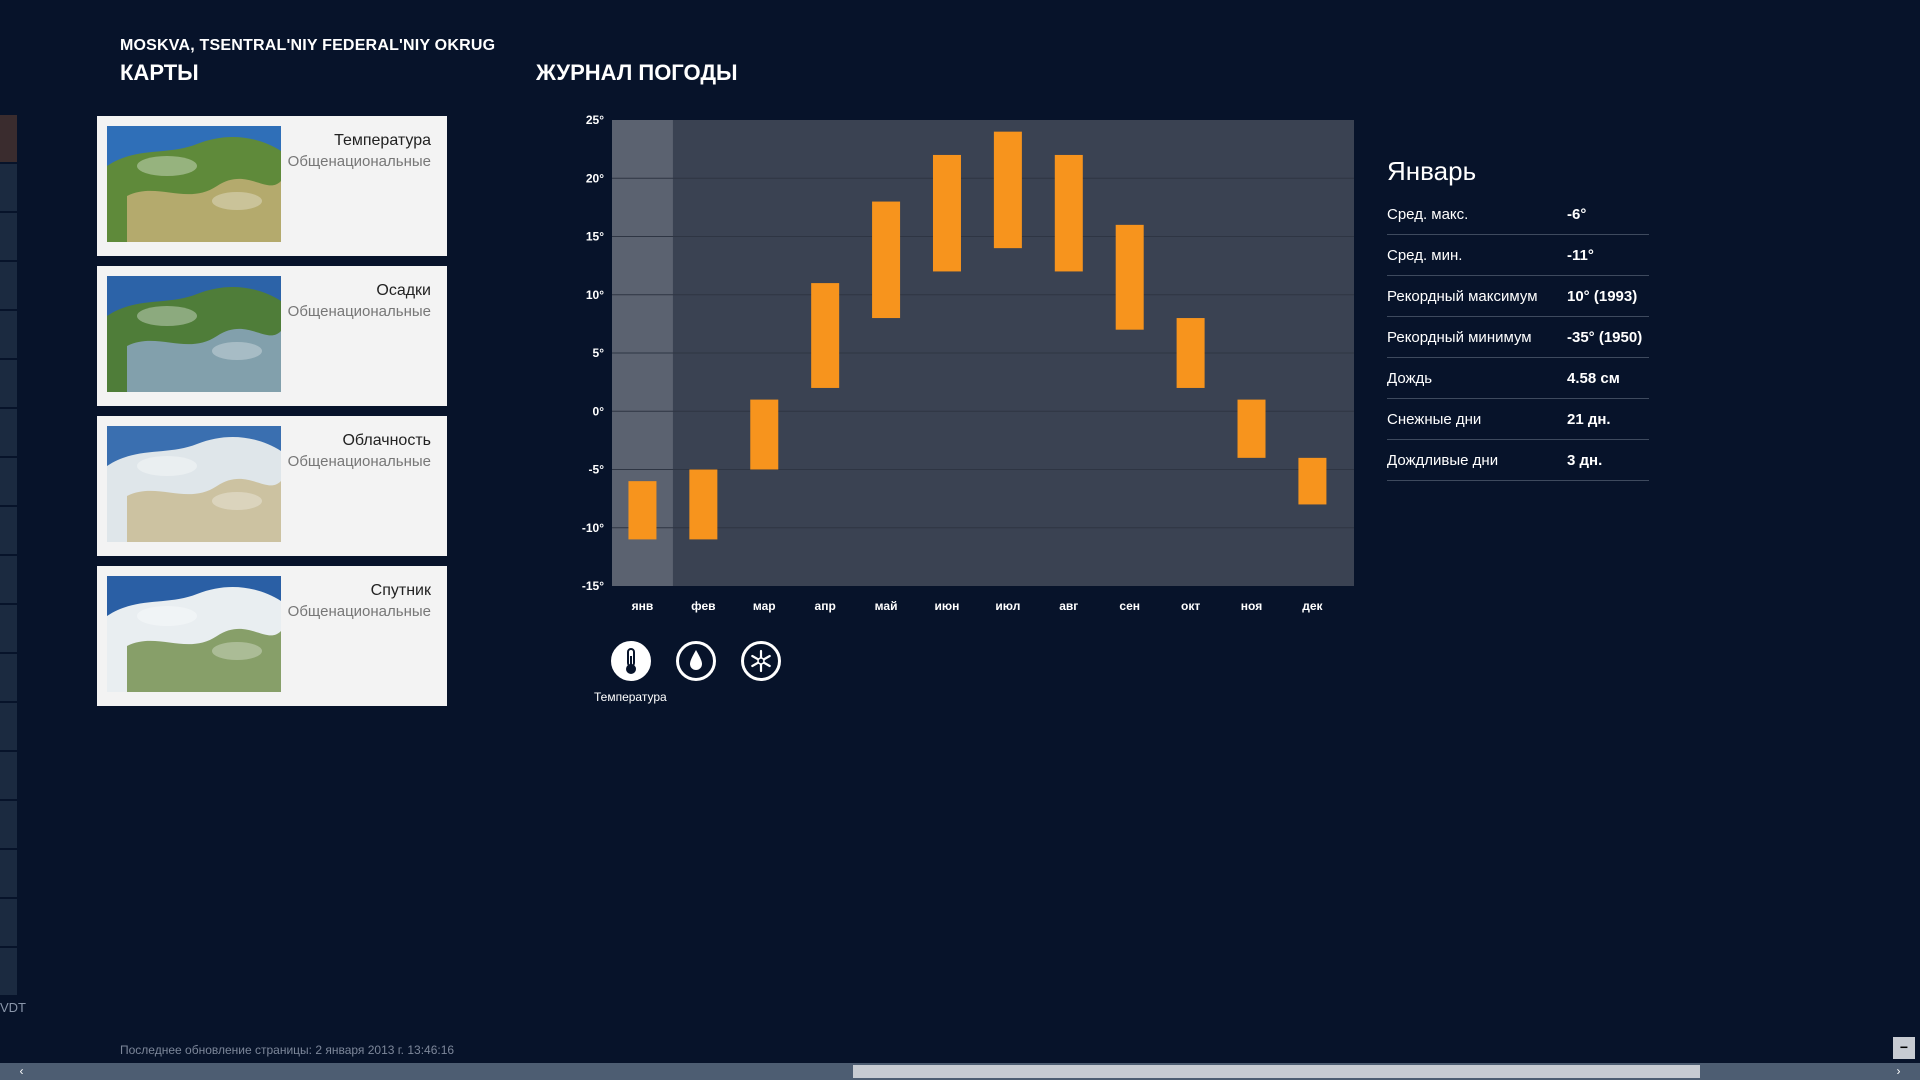 The image size is (1920, 1080). I want to click on temperature-view-button, so click(631, 661).